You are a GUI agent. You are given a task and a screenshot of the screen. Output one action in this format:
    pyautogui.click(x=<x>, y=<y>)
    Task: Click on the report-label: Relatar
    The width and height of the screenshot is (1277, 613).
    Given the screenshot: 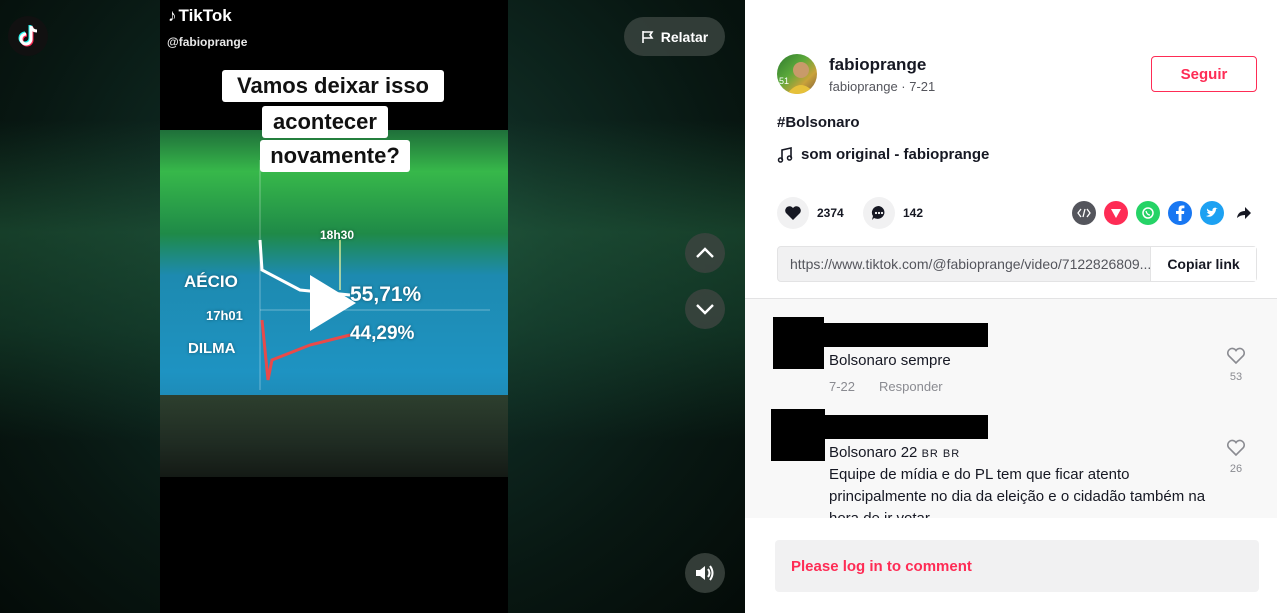 What is the action you would take?
    pyautogui.click(x=684, y=36)
    